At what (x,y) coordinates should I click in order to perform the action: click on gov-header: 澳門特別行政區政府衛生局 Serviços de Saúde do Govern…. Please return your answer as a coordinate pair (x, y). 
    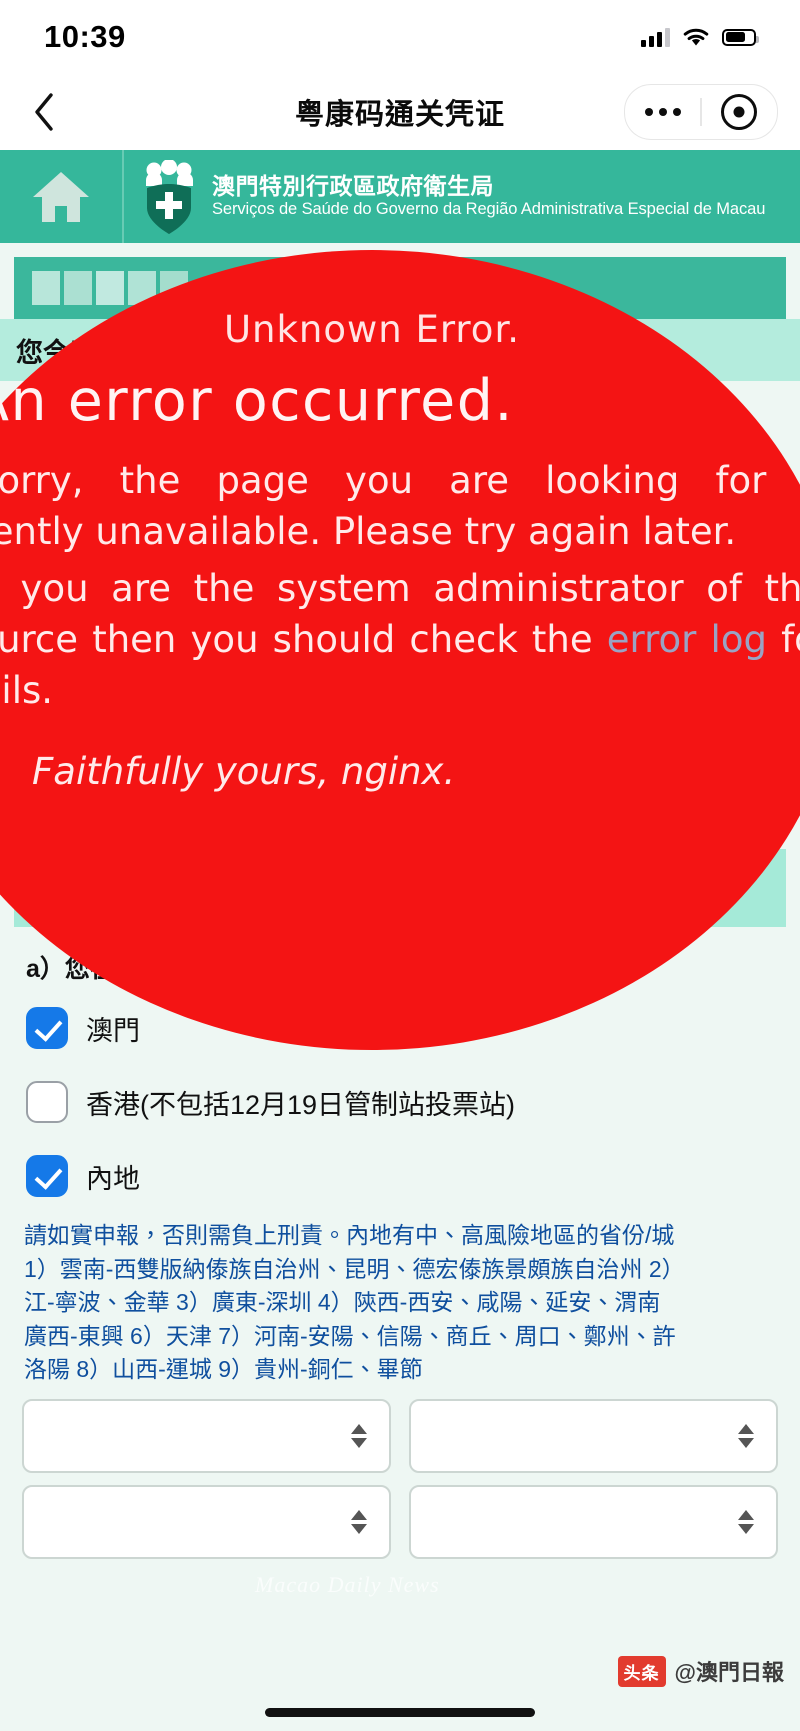
    Looking at the image, I should click on (400, 196).